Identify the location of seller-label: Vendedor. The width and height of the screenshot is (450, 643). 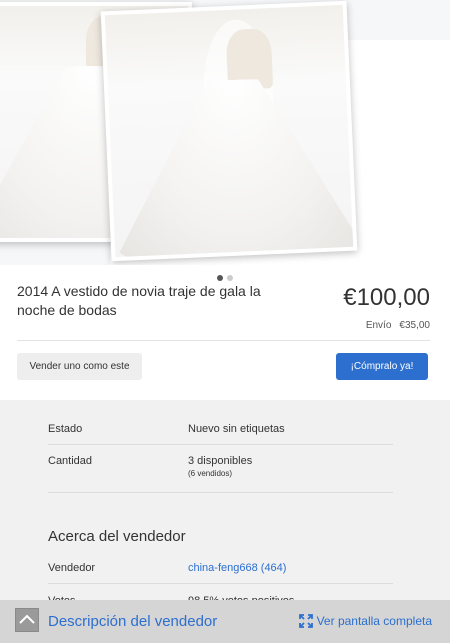
(72, 568).